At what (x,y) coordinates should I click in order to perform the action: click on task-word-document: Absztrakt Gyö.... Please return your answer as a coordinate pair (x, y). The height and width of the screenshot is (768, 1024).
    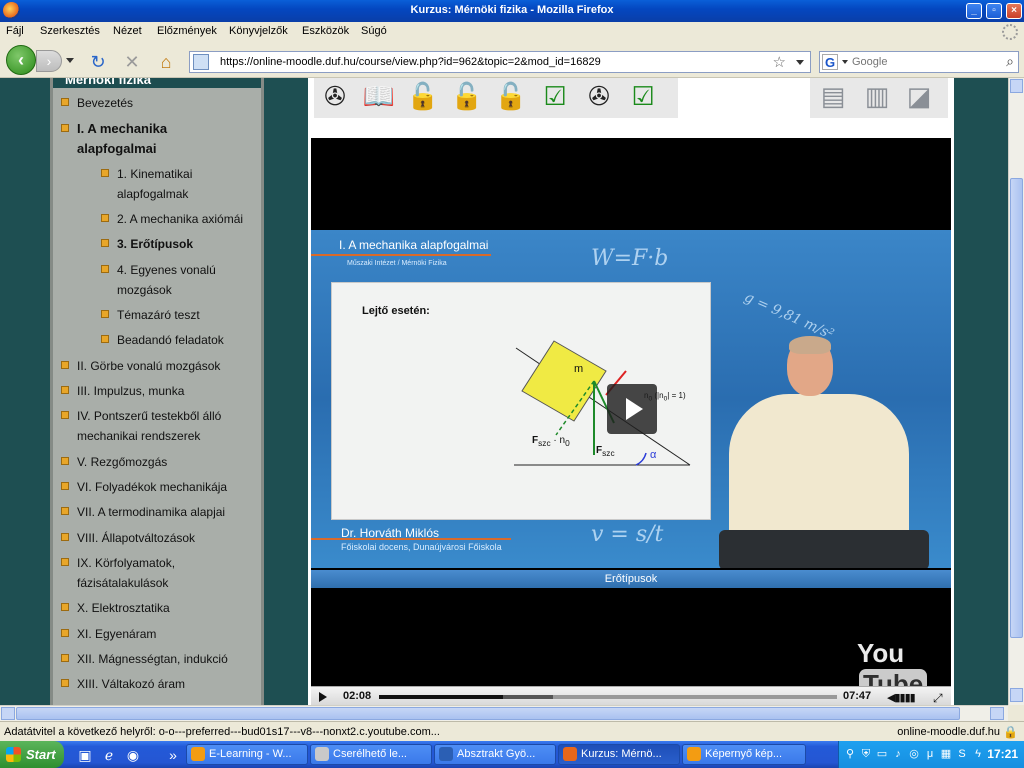
    Looking at the image, I should click on (495, 754).